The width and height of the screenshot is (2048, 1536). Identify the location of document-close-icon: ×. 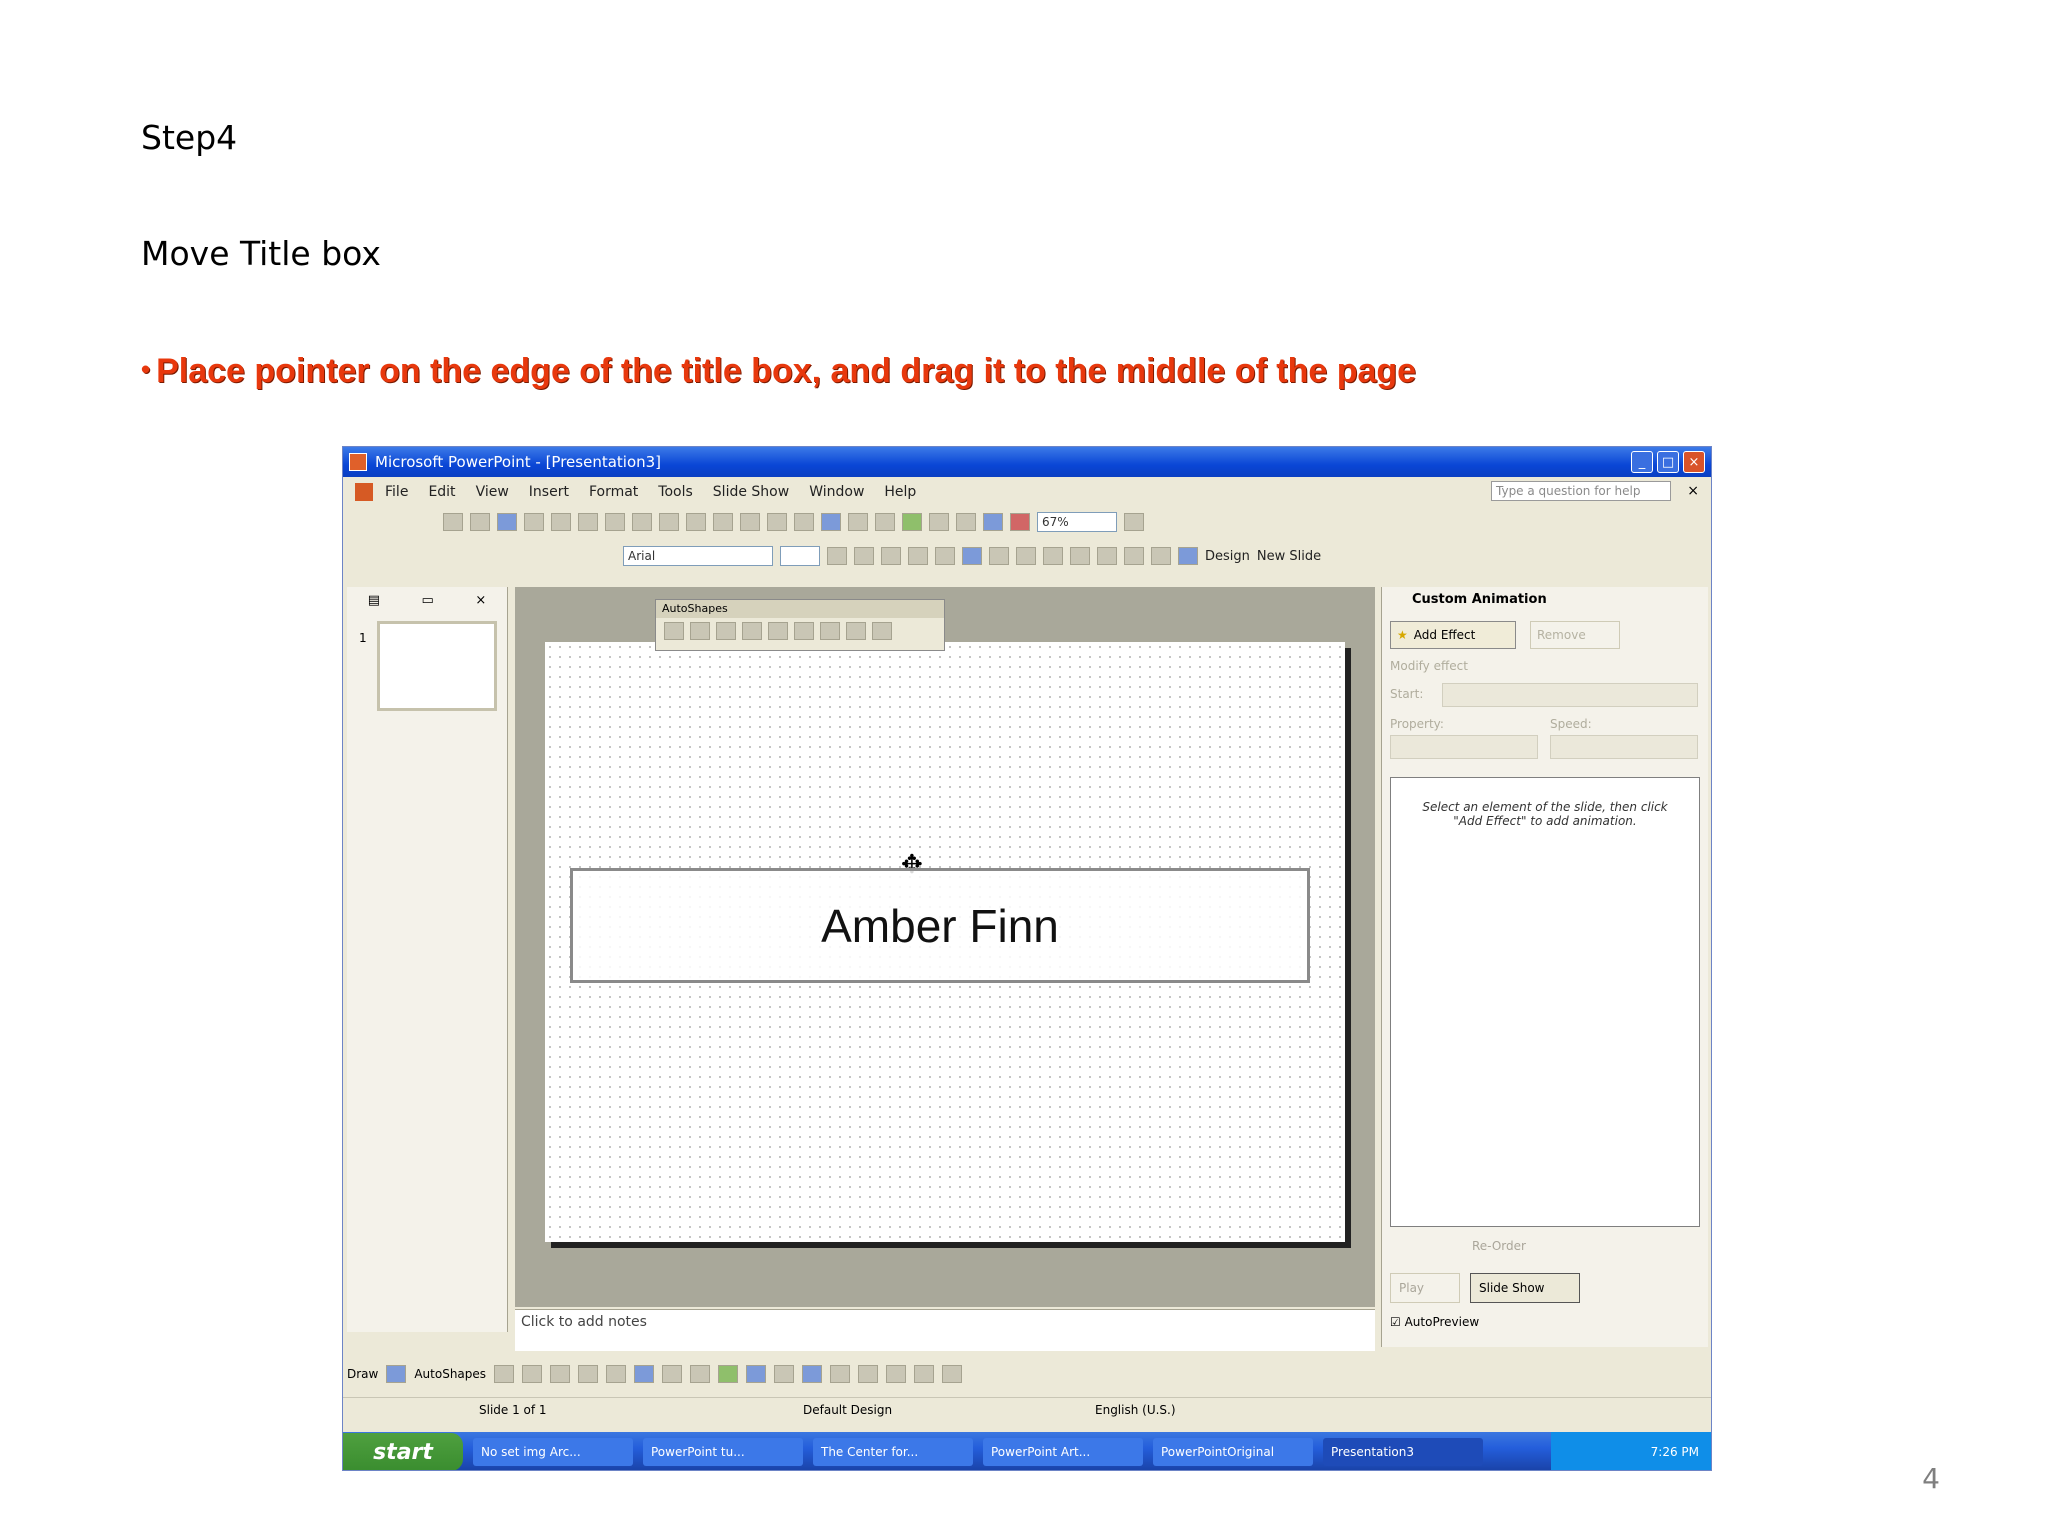
(1693, 491).